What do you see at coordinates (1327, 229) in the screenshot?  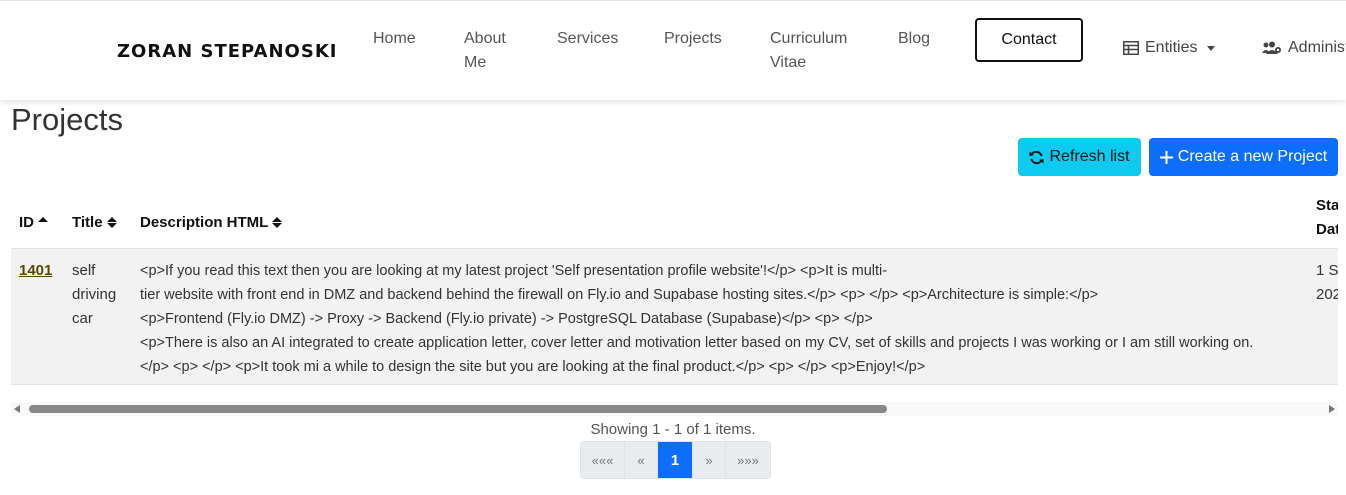 I see `column-header-start-label-2: Date` at bounding box center [1327, 229].